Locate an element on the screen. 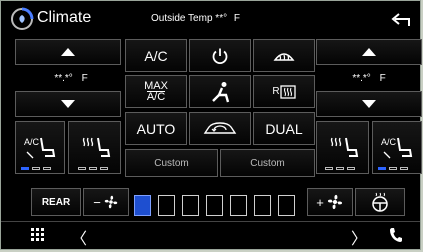 The height and width of the screenshot is (252, 423). outside-temp-label: Outside Temp is located at coordinates (182, 18).